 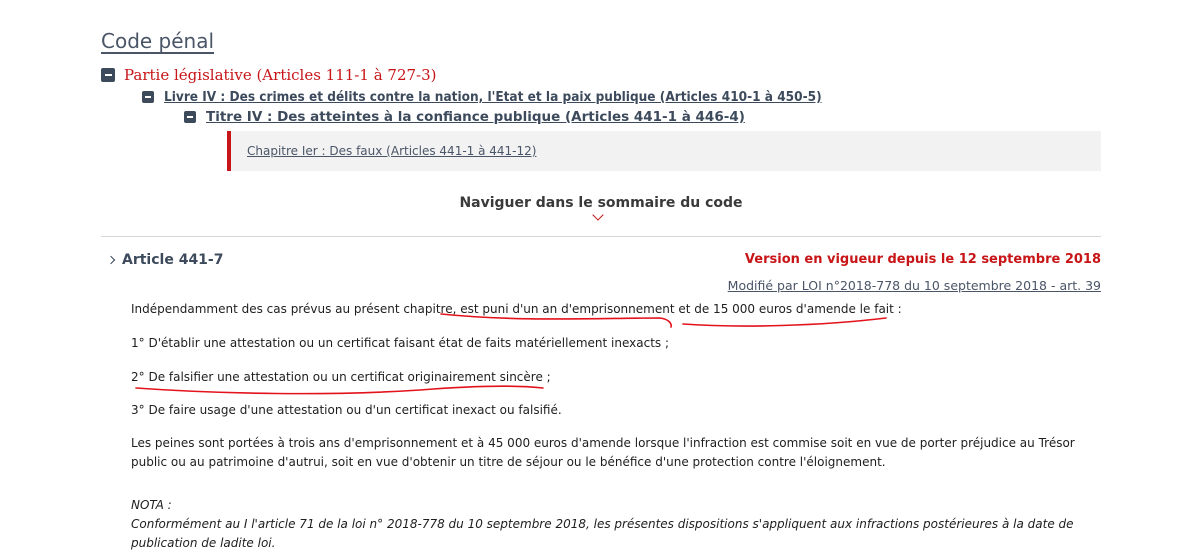 What do you see at coordinates (111, 260) in the screenshot?
I see `chevron-right-icon` at bounding box center [111, 260].